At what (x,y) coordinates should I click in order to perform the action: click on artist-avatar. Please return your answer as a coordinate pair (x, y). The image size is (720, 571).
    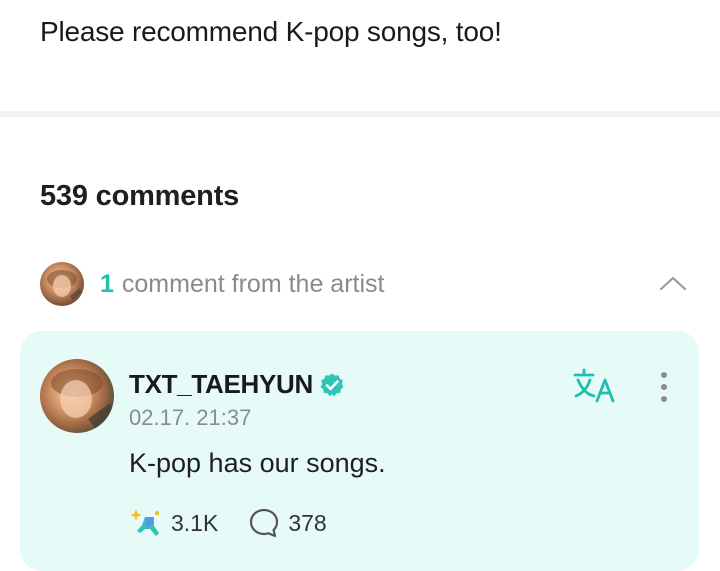
    Looking at the image, I should click on (77, 396).